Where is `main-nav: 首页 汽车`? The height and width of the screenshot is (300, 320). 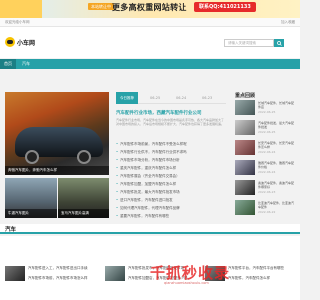 main-nav: 首页 汽车 is located at coordinates (150, 64).